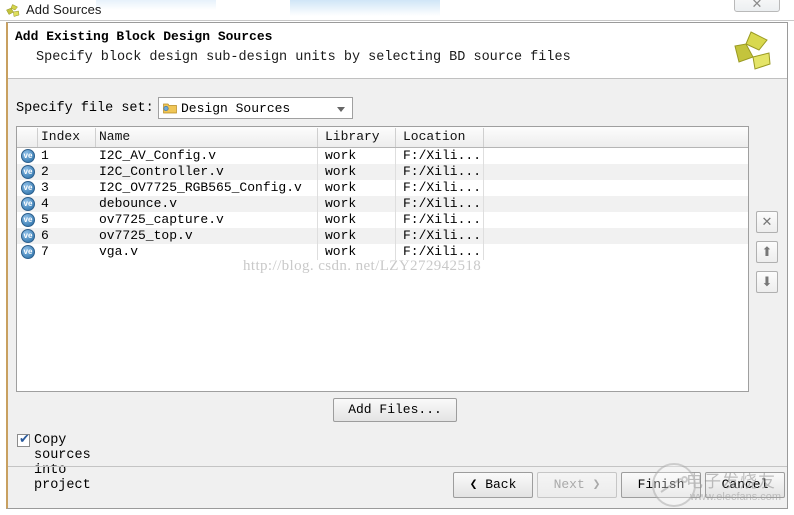  Describe the element at coordinates (156, 5) in the screenshot. I see `title-bar-tint-secondary` at that location.